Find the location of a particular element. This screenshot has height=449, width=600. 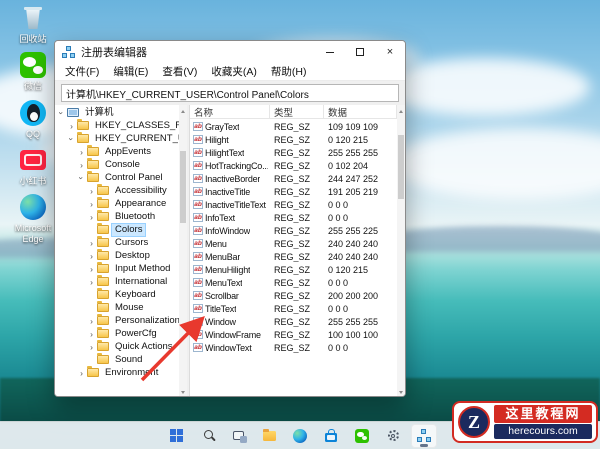

registry-value-row: Menu REG_SZ 240 240 240 is located at coordinates (293, 243).